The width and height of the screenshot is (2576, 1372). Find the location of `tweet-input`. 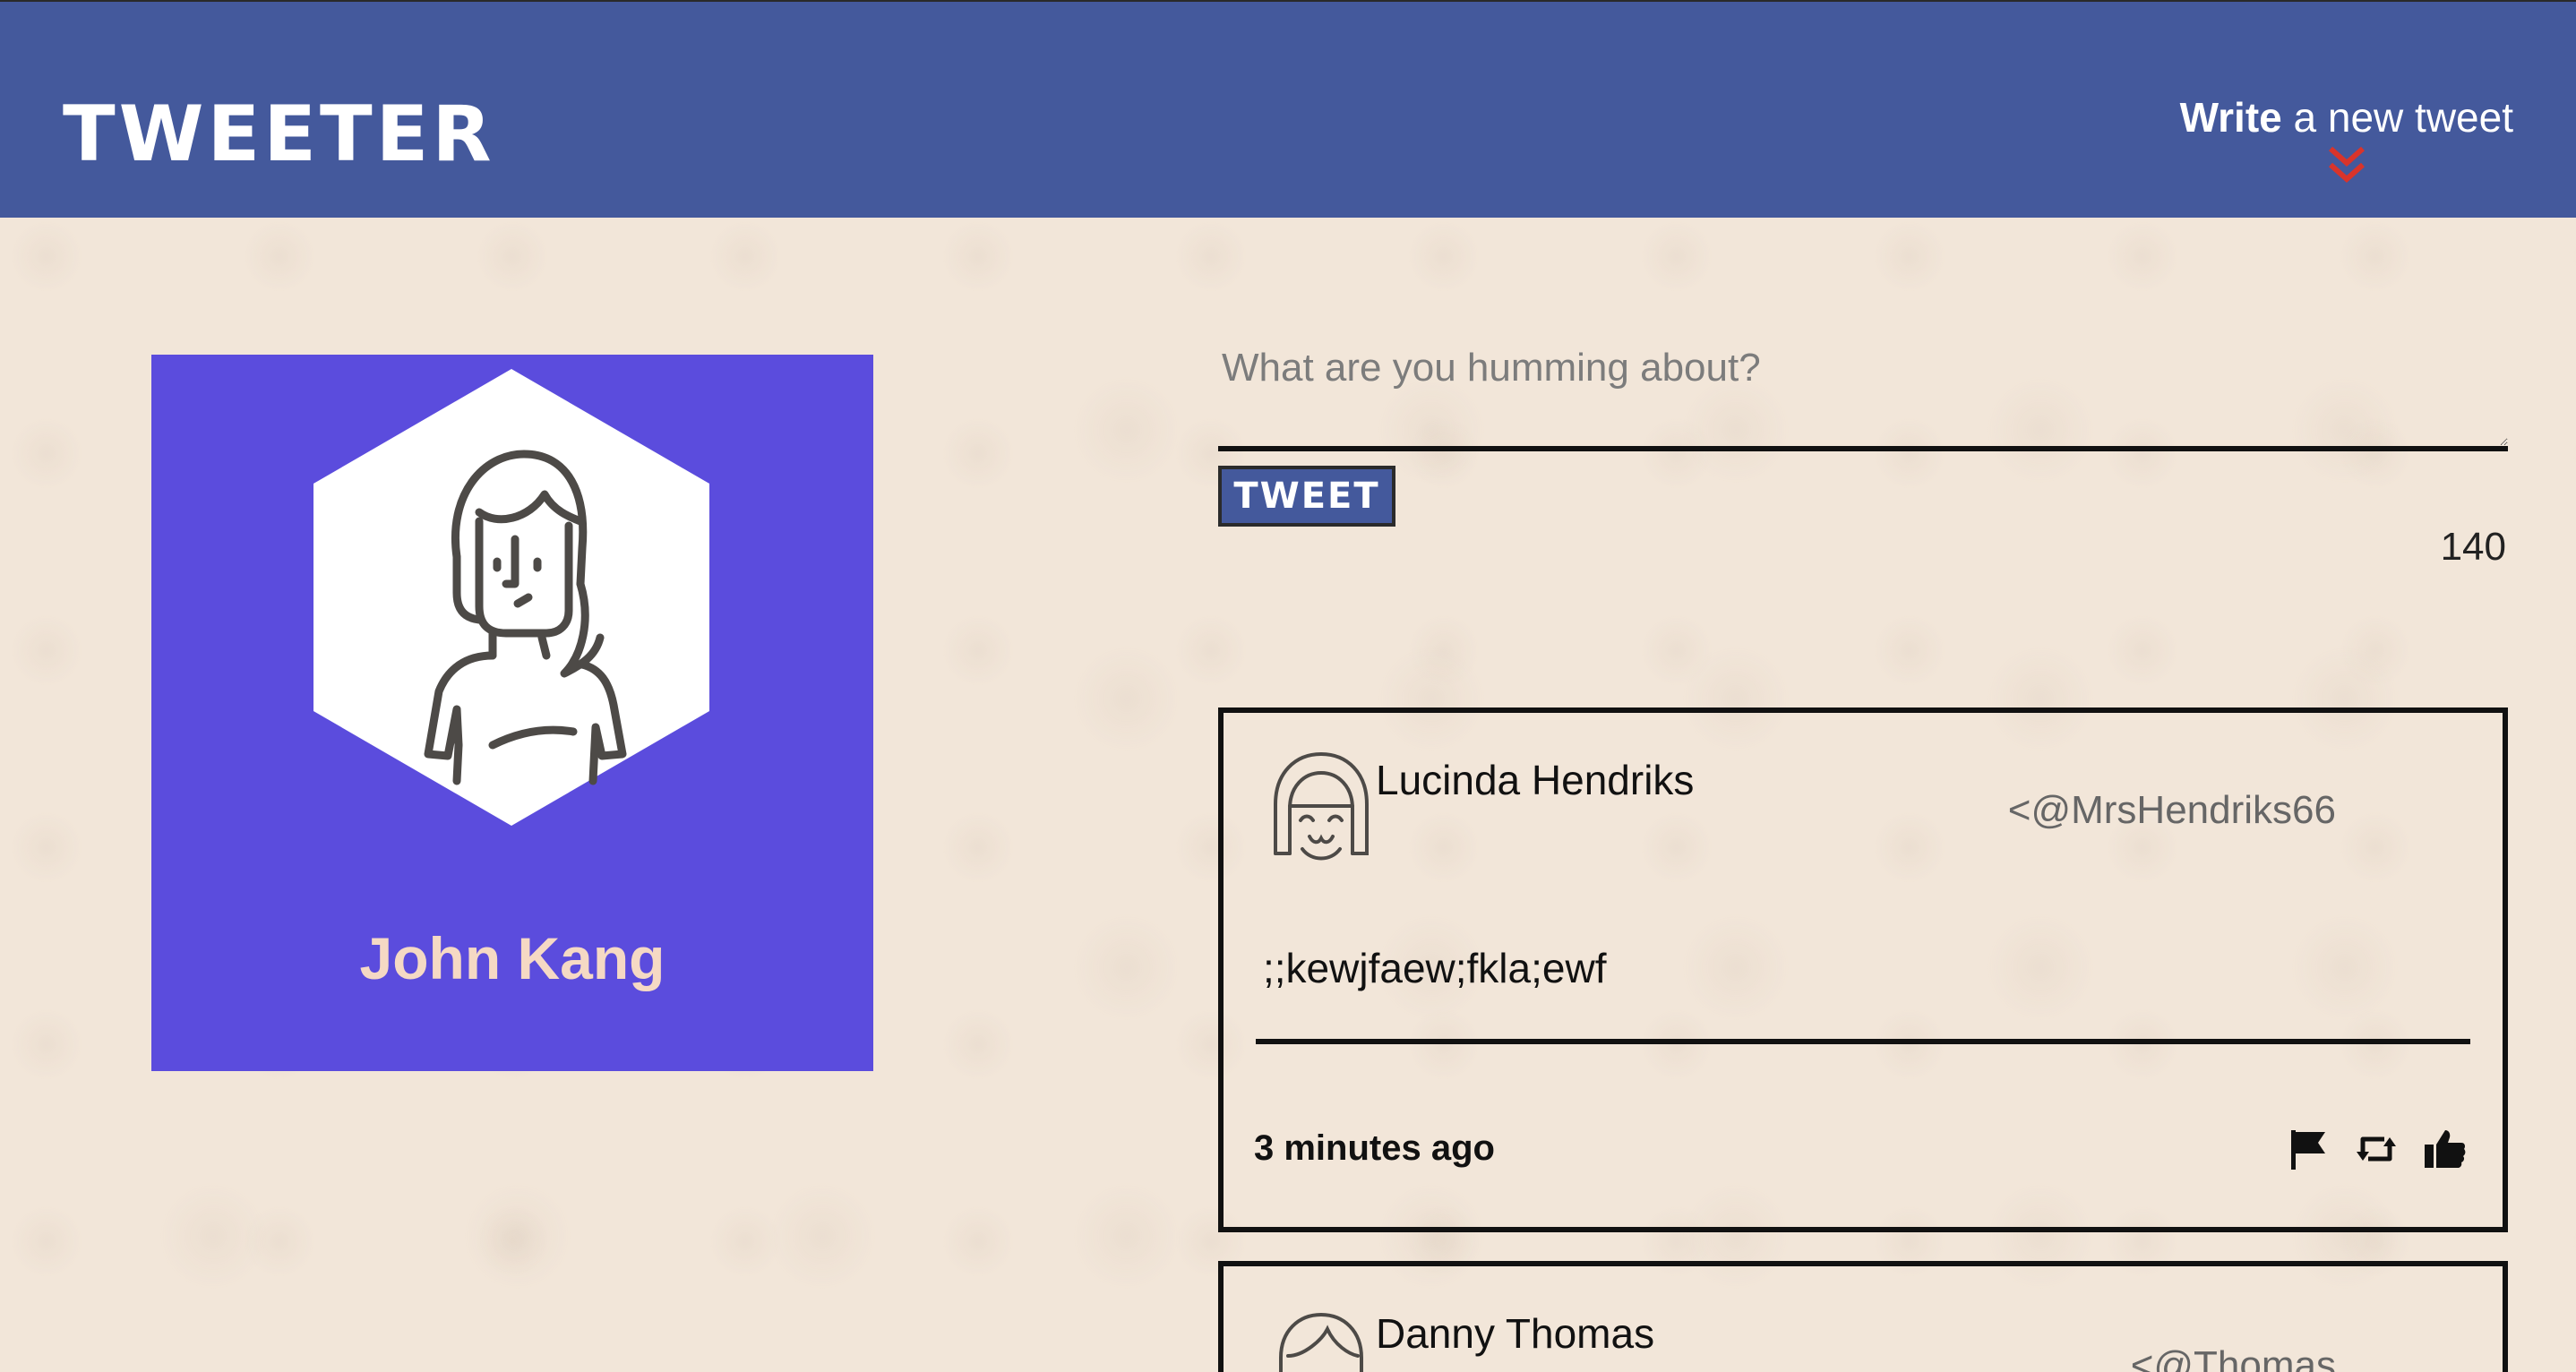

tweet-input is located at coordinates (1863, 395).